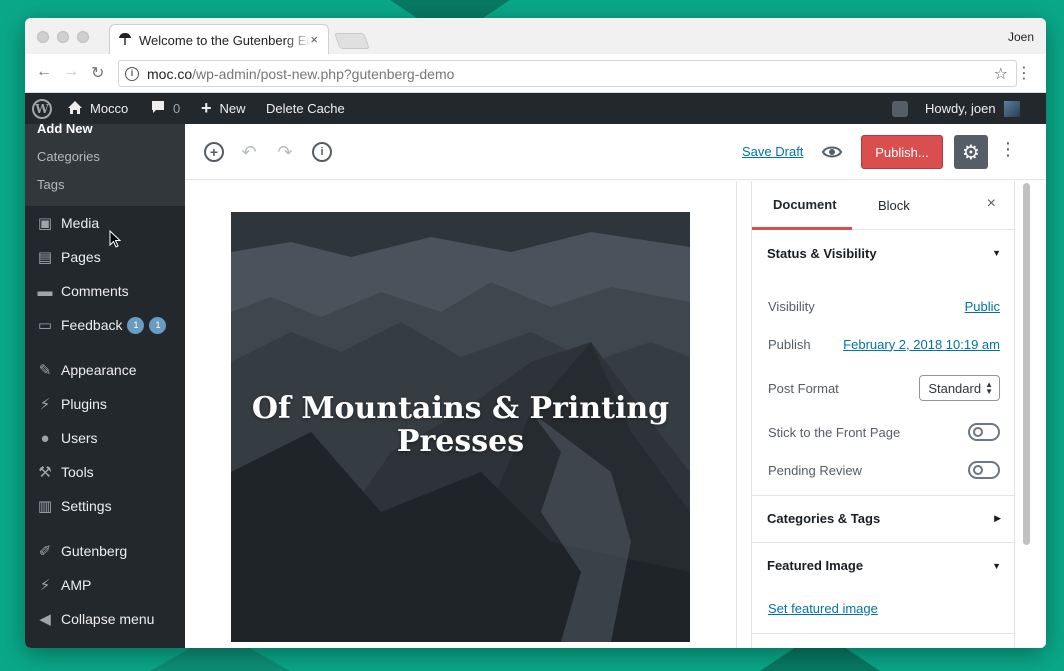  What do you see at coordinates (884, 608) in the screenshot?
I see `featured-image-row: Set featured image` at bounding box center [884, 608].